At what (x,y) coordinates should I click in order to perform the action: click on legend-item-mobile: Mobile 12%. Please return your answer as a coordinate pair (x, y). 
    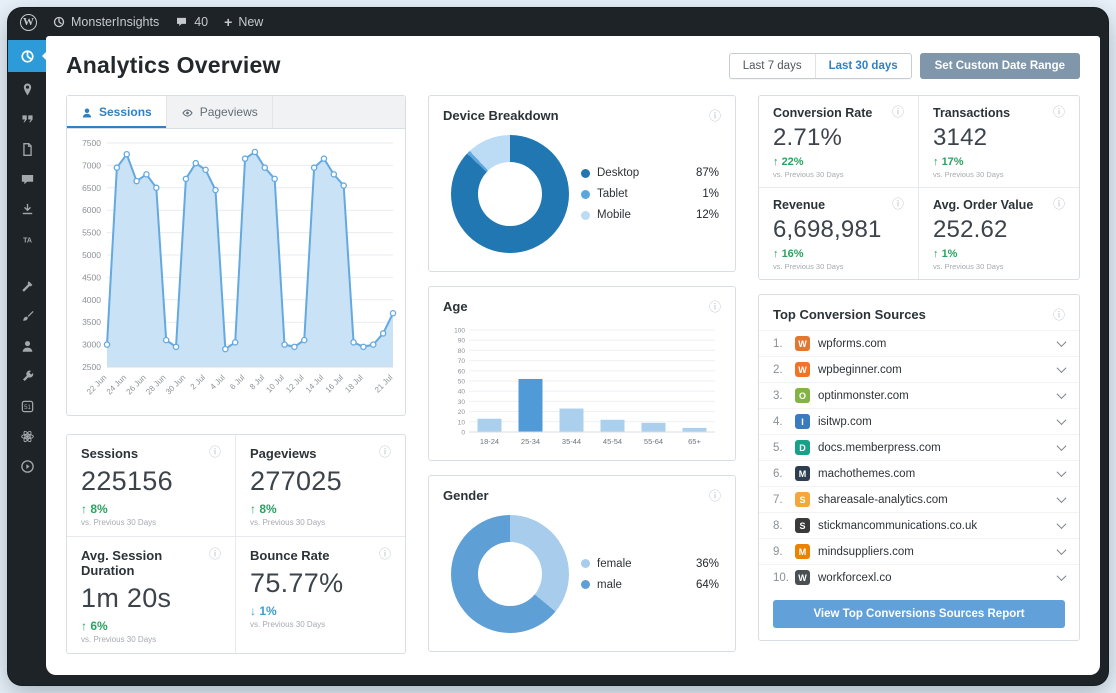
    Looking at the image, I should click on (650, 215).